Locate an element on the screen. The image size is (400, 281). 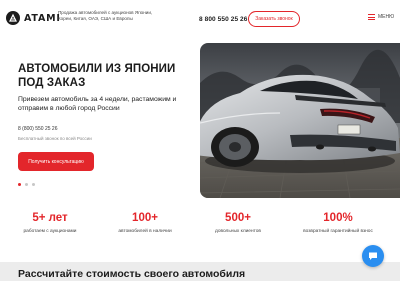
hero-phone: 8 (800) 550 25 26 is located at coordinates (37, 129).